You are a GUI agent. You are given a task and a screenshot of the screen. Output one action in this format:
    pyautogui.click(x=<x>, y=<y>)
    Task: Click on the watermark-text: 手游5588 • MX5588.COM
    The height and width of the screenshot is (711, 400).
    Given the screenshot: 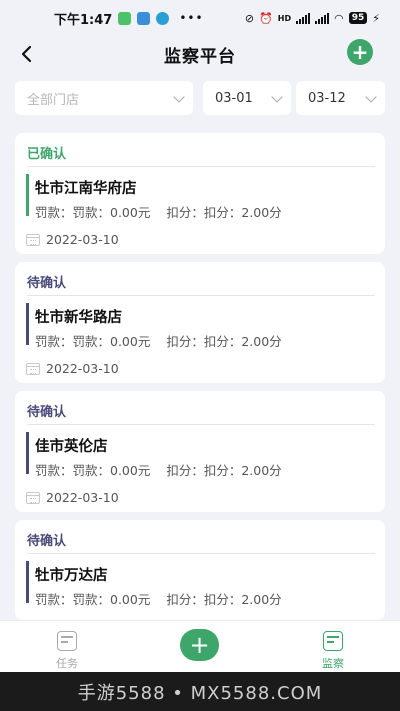 What is the action you would take?
    pyautogui.click(x=200, y=693)
    